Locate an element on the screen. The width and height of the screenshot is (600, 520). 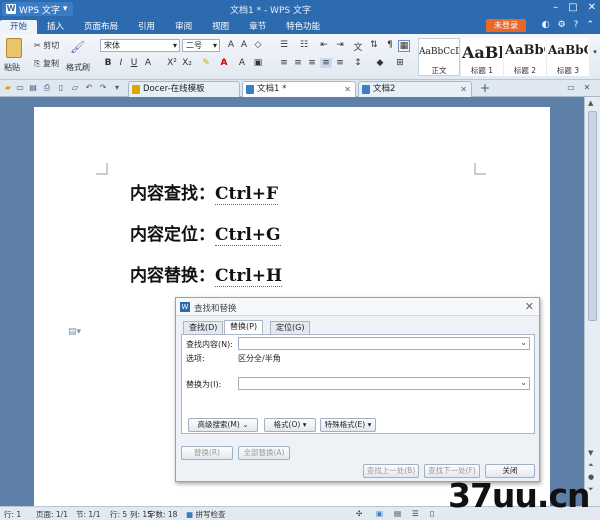
align-left-icon: ≡ is located at coordinates (284, 63).